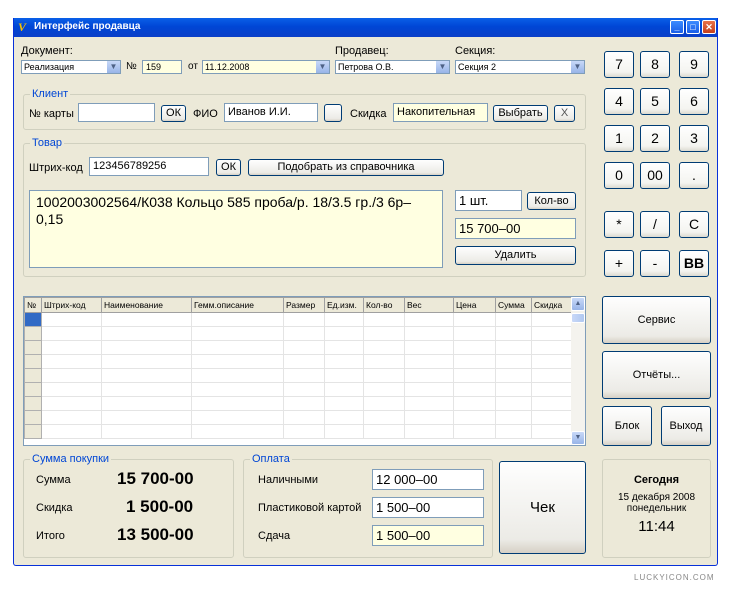  I want to click on fio-field: Иванов И.И., so click(271, 112).